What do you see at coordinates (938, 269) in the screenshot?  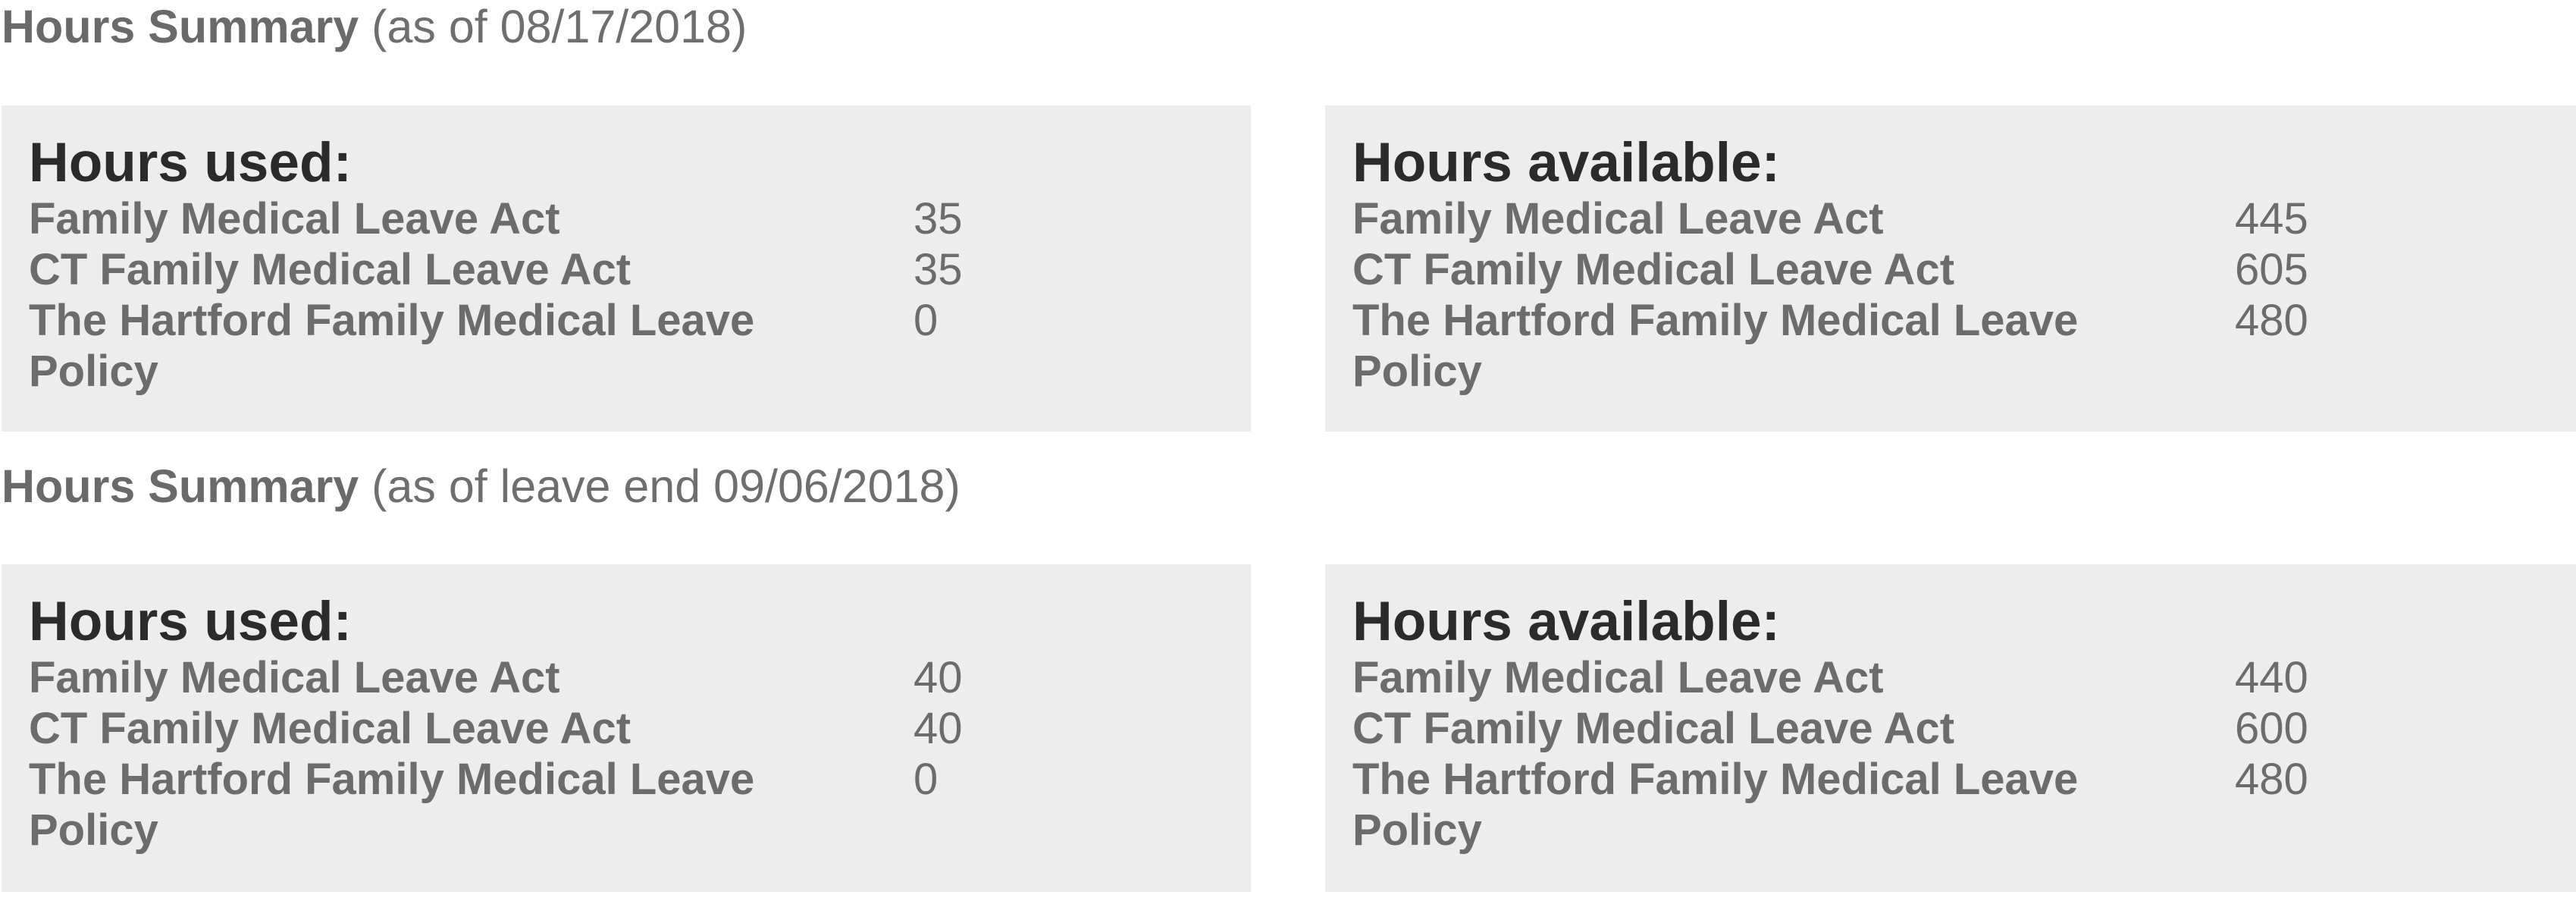 I see `ct-fmla-used-value: 35` at bounding box center [938, 269].